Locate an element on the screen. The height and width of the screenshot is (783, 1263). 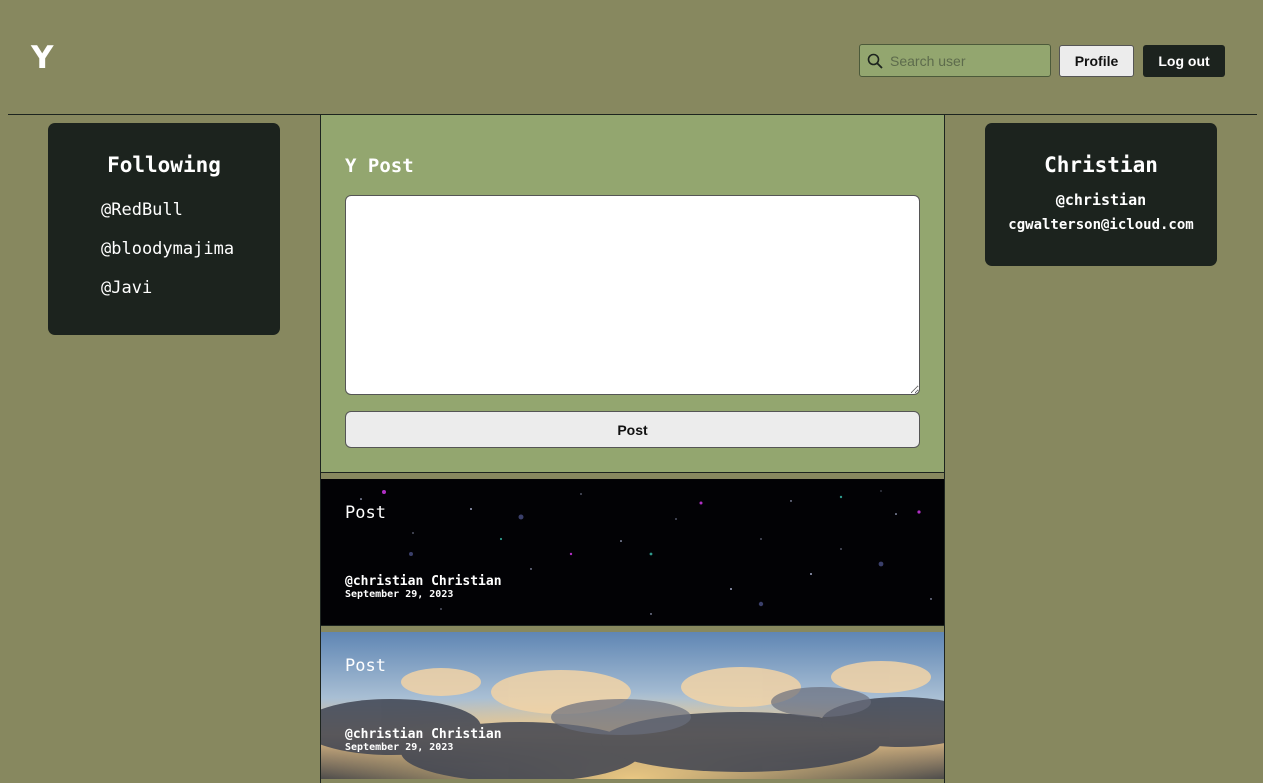
search-icon is located at coordinates (875, 60).